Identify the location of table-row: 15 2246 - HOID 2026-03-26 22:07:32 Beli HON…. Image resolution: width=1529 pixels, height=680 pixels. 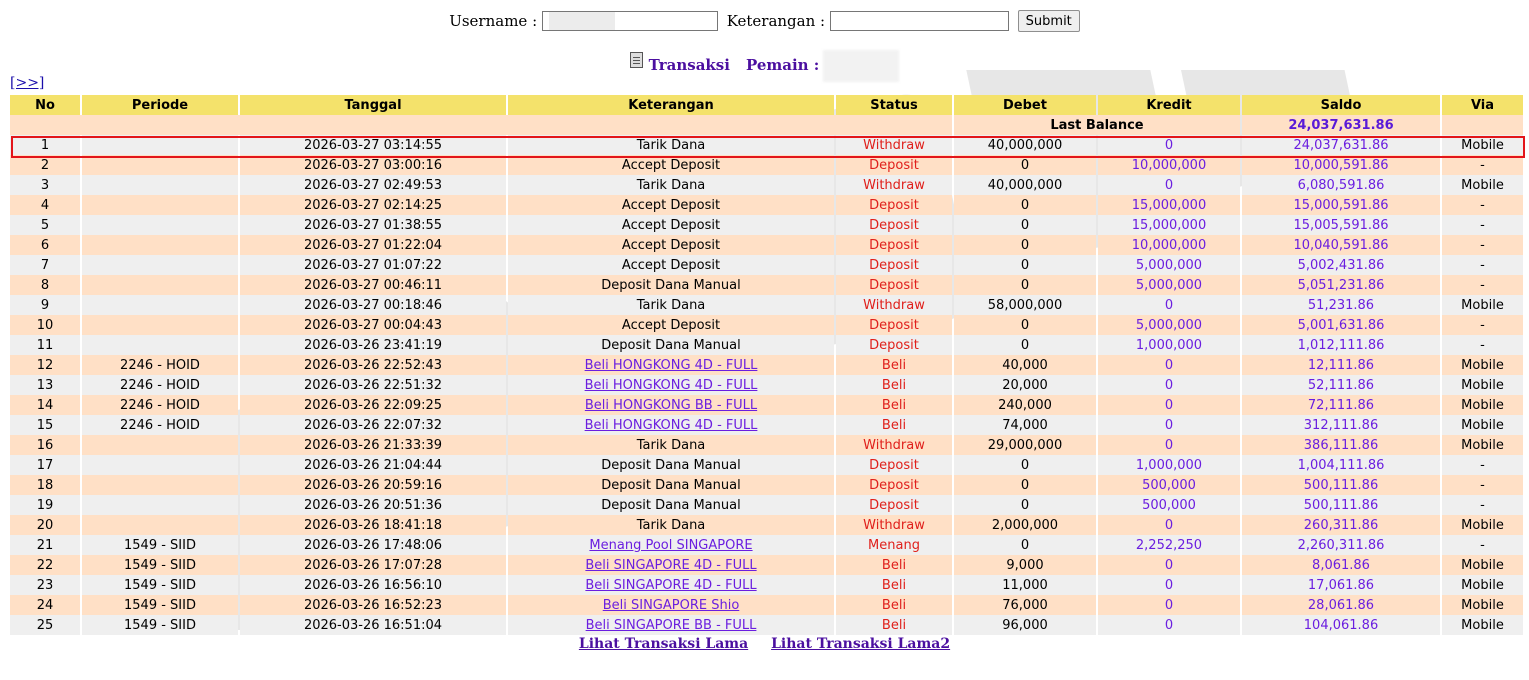
(766, 425).